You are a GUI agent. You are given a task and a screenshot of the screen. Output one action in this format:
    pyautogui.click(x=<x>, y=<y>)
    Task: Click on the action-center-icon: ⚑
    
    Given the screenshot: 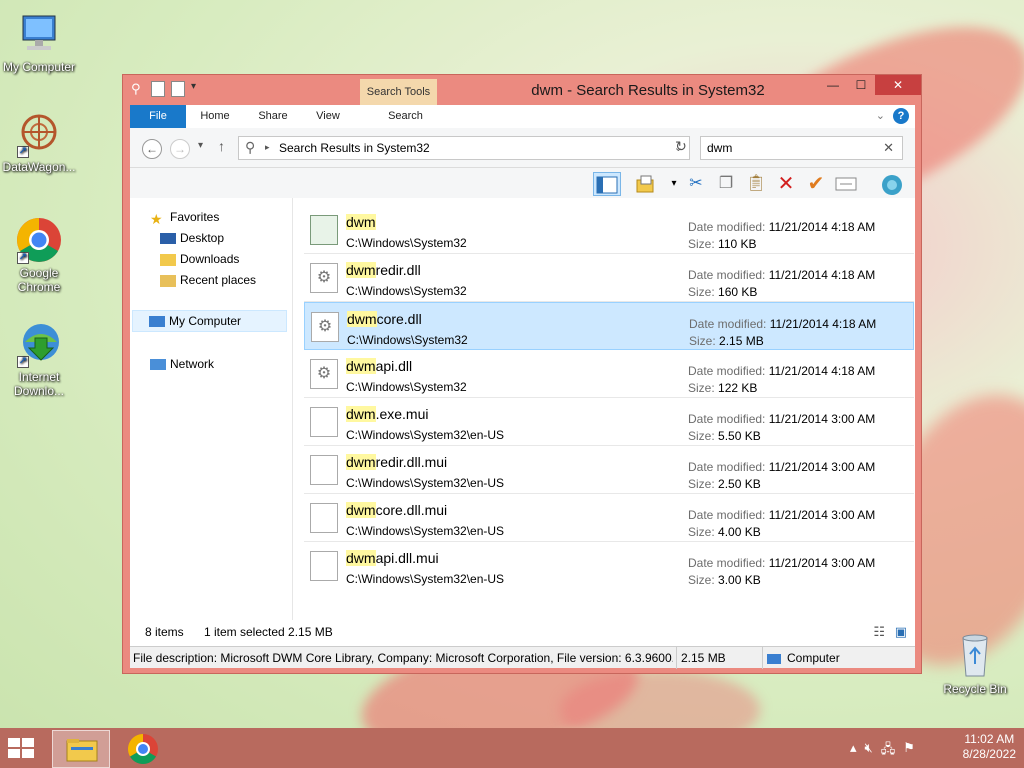 What is the action you would take?
    pyautogui.click(x=909, y=751)
    